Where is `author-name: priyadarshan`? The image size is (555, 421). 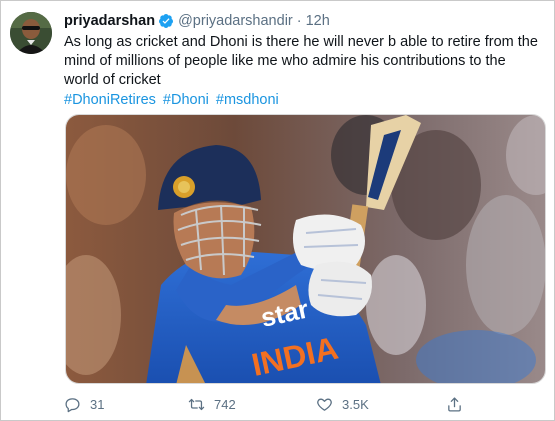
author-name: priyadarshan is located at coordinates (109, 21).